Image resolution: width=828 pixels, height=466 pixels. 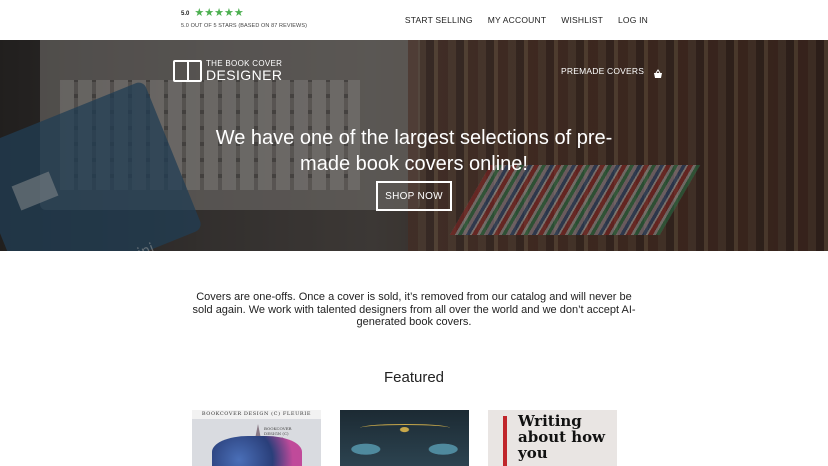 I want to click on nav-my-account: MY ACCOUNT, so click(x=517, y=20).